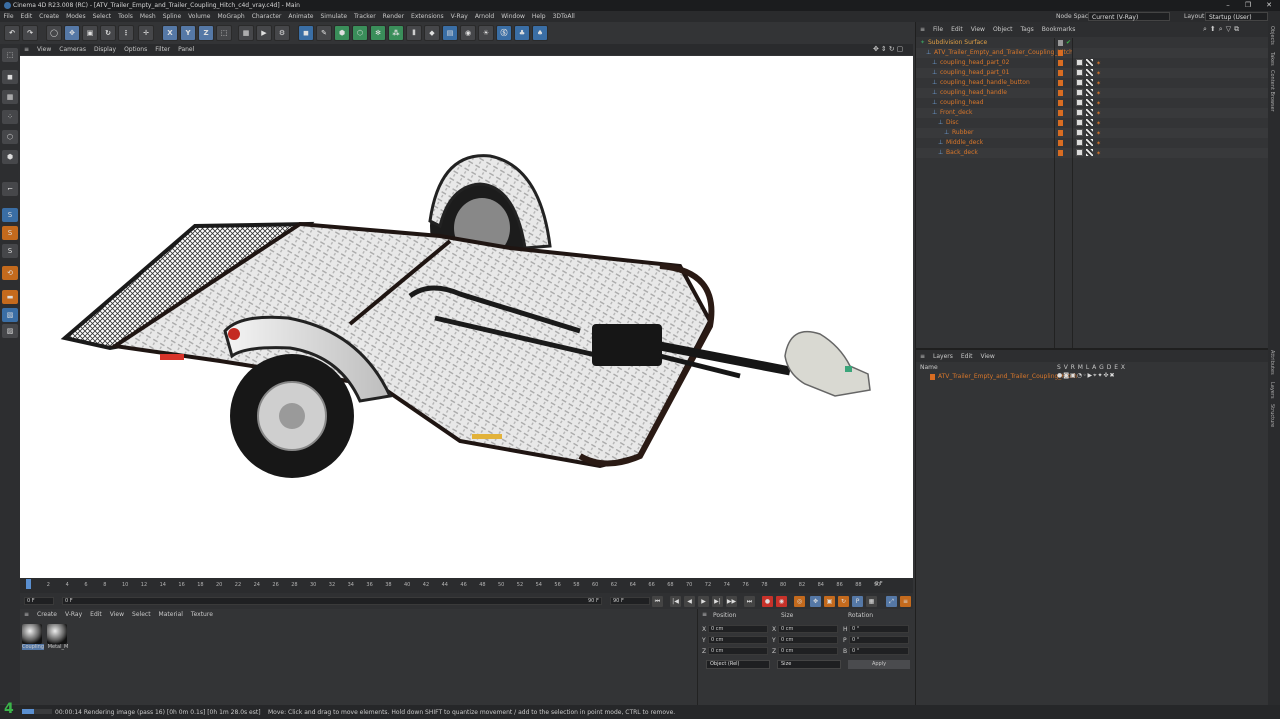 This screenshot has height=719, width=1280. Describe the element at coordinates (889, 49) in the screenshot. I see `viewport-nav-icons: ✥⇕↻▢` at that location.